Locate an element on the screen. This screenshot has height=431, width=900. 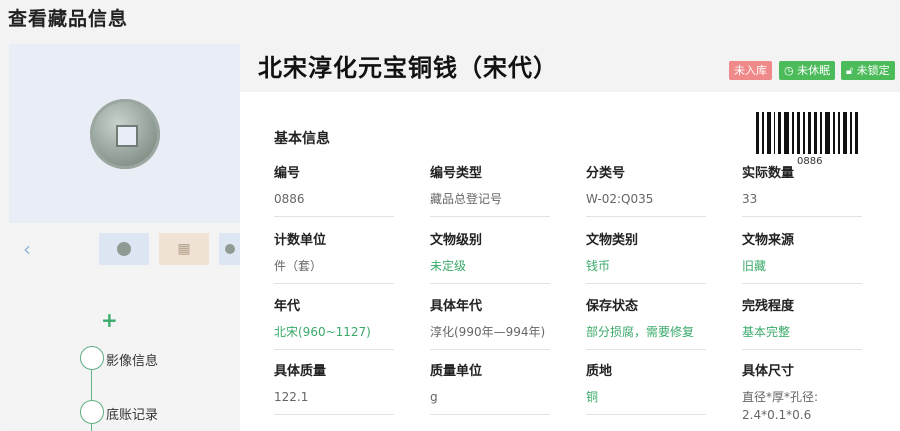
info-field: 文物来源 旧藏 is located at coordinates (802, 256).